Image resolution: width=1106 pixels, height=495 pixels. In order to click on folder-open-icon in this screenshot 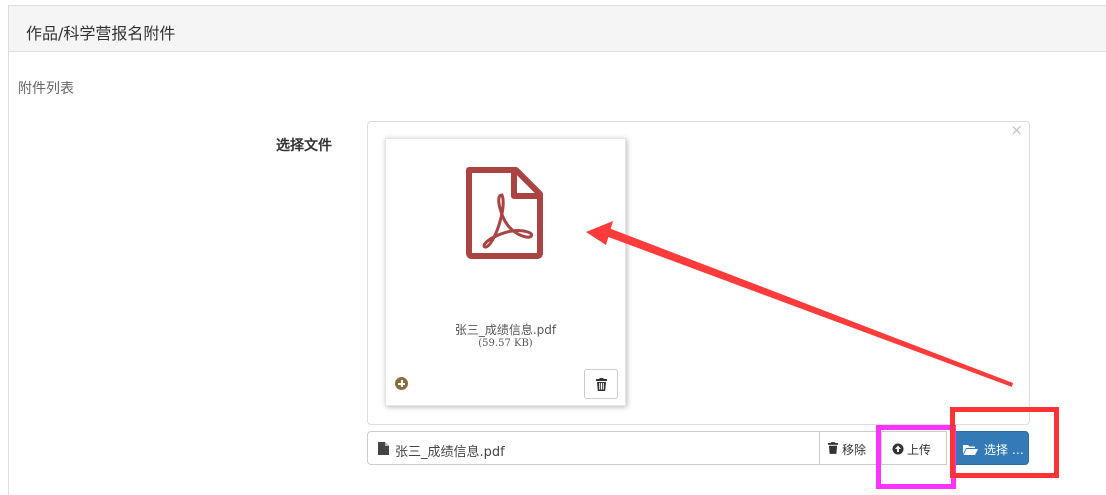, I will do `click(970, 450)`.